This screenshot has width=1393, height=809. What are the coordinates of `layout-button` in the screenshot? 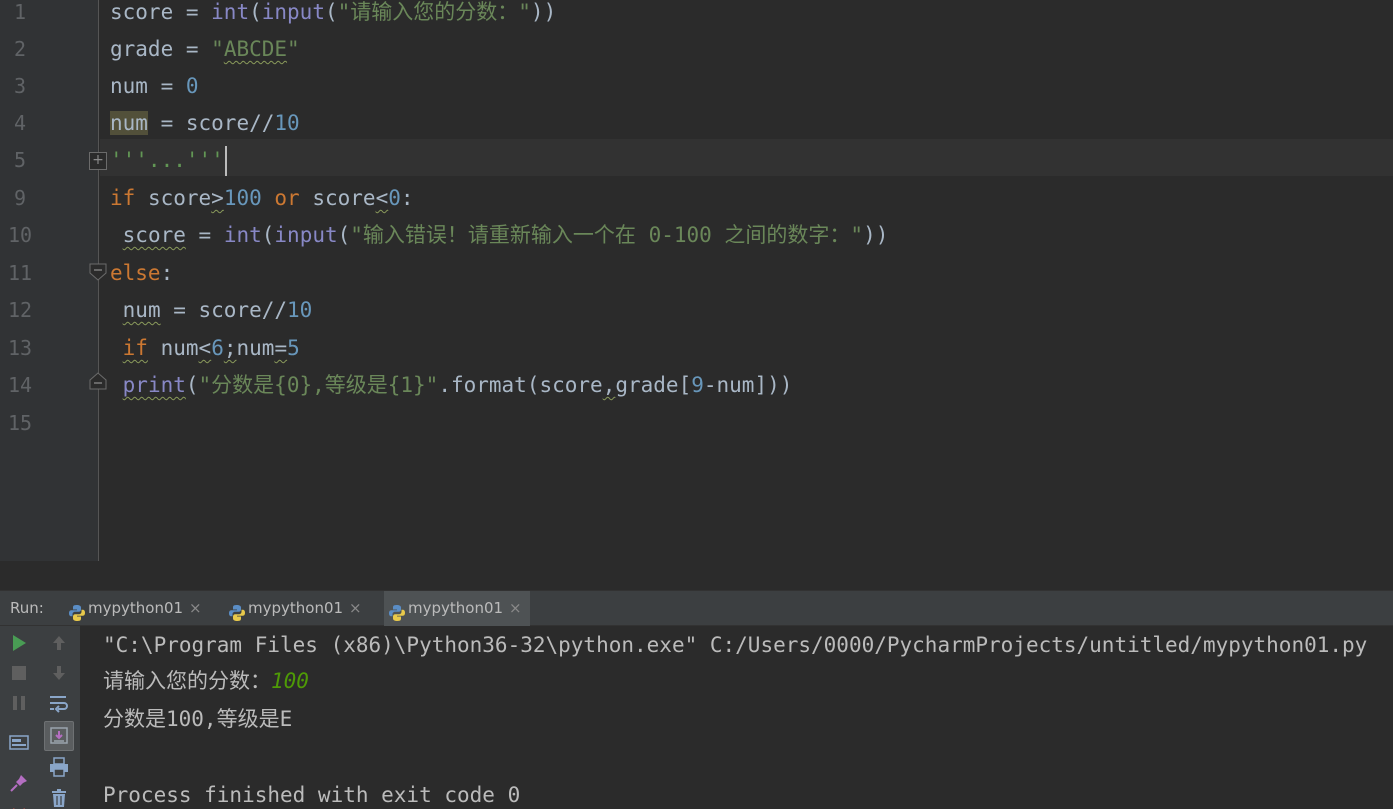 It's located at (19, 744).